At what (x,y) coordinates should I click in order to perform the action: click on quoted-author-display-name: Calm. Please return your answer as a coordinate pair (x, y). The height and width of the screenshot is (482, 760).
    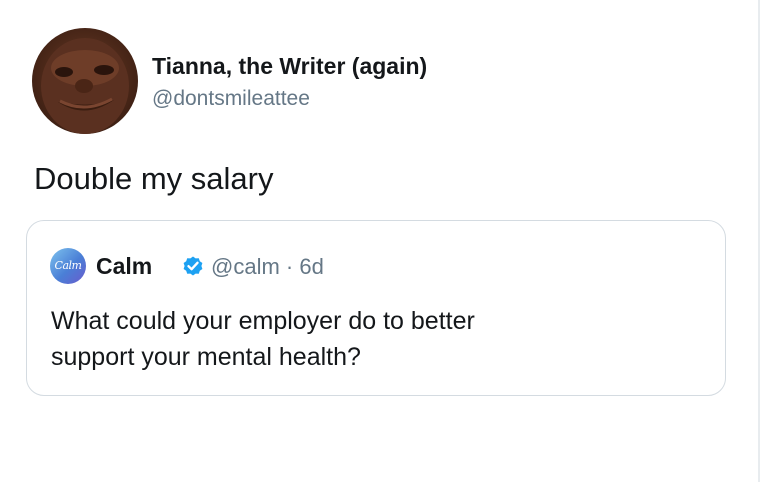
    Looking at the image, I should click on (124, 266).